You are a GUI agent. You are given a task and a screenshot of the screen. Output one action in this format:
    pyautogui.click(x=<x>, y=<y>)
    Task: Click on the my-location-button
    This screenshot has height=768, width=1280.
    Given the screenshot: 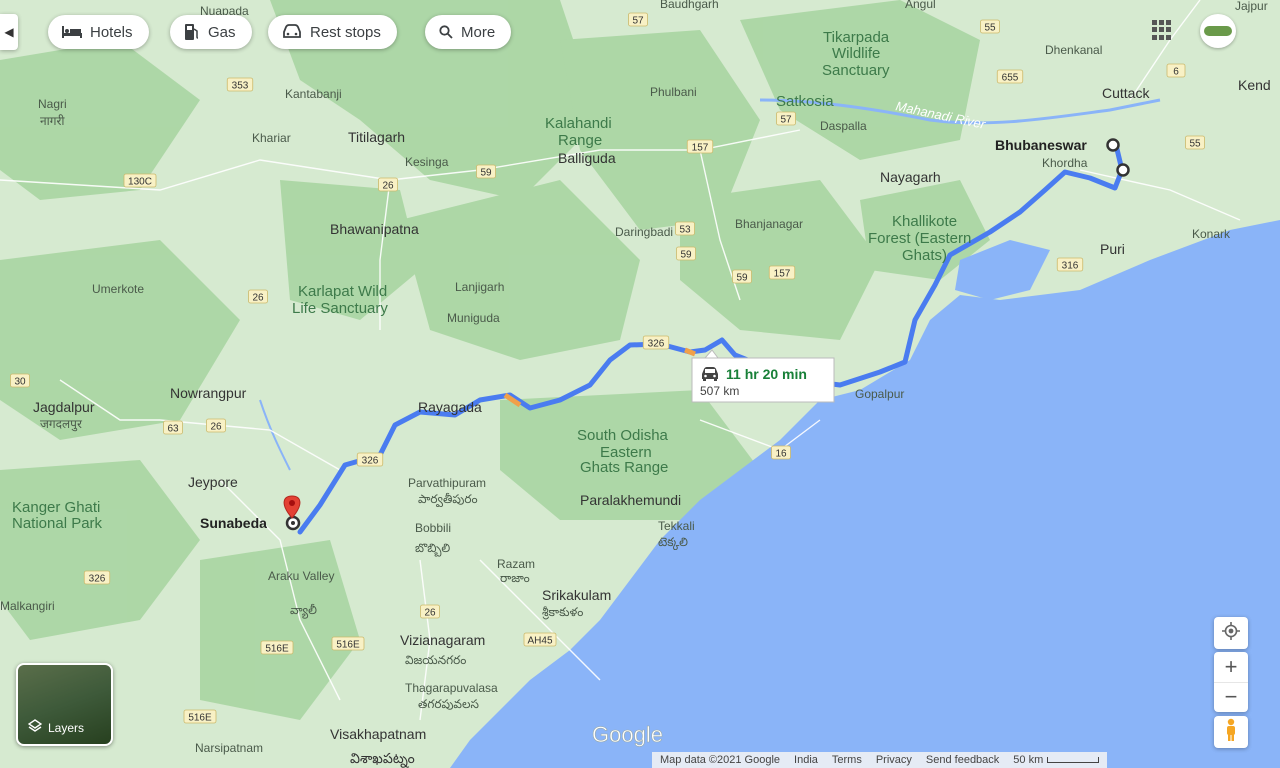 What is the action you would take?
    pyautogui.click(x=1231, y=633)
    